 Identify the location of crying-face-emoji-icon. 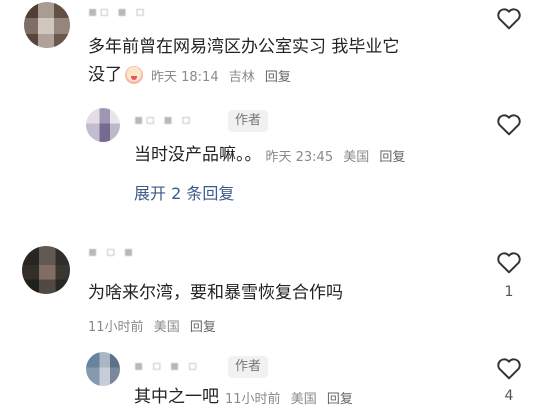
(134, 75).